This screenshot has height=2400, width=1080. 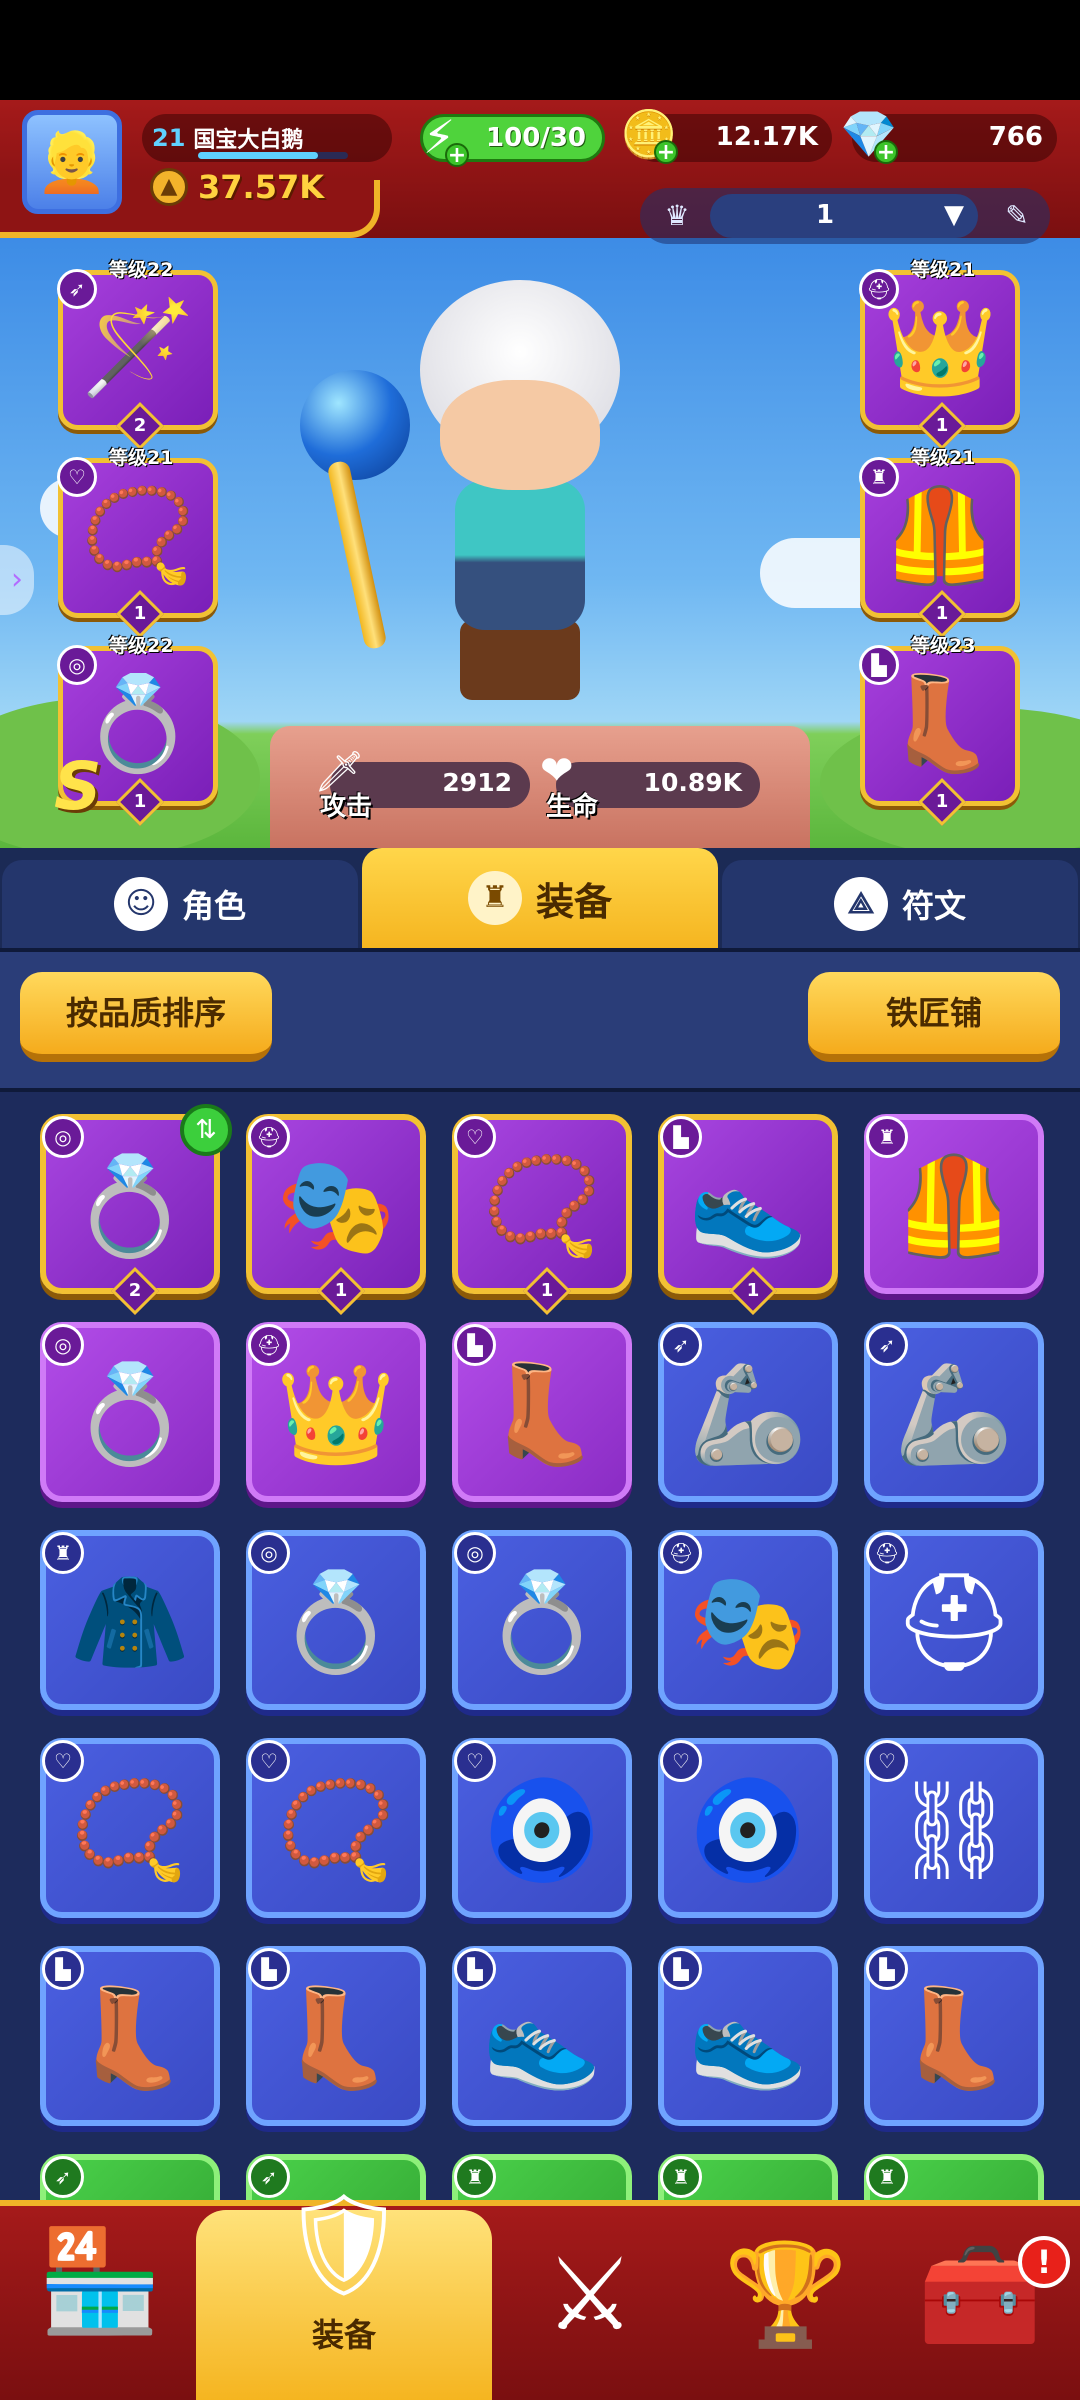 I want to click on weapon-type-icon: ➶, so click(x=63, y=2177).